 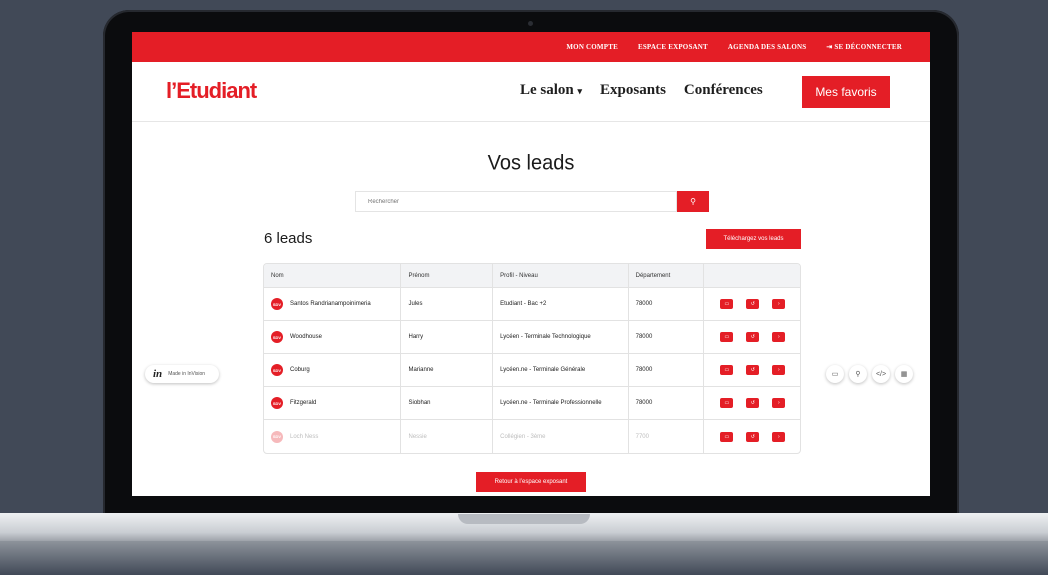 I want to click on leads-count: 6 leads, so click(x=288, y=238).